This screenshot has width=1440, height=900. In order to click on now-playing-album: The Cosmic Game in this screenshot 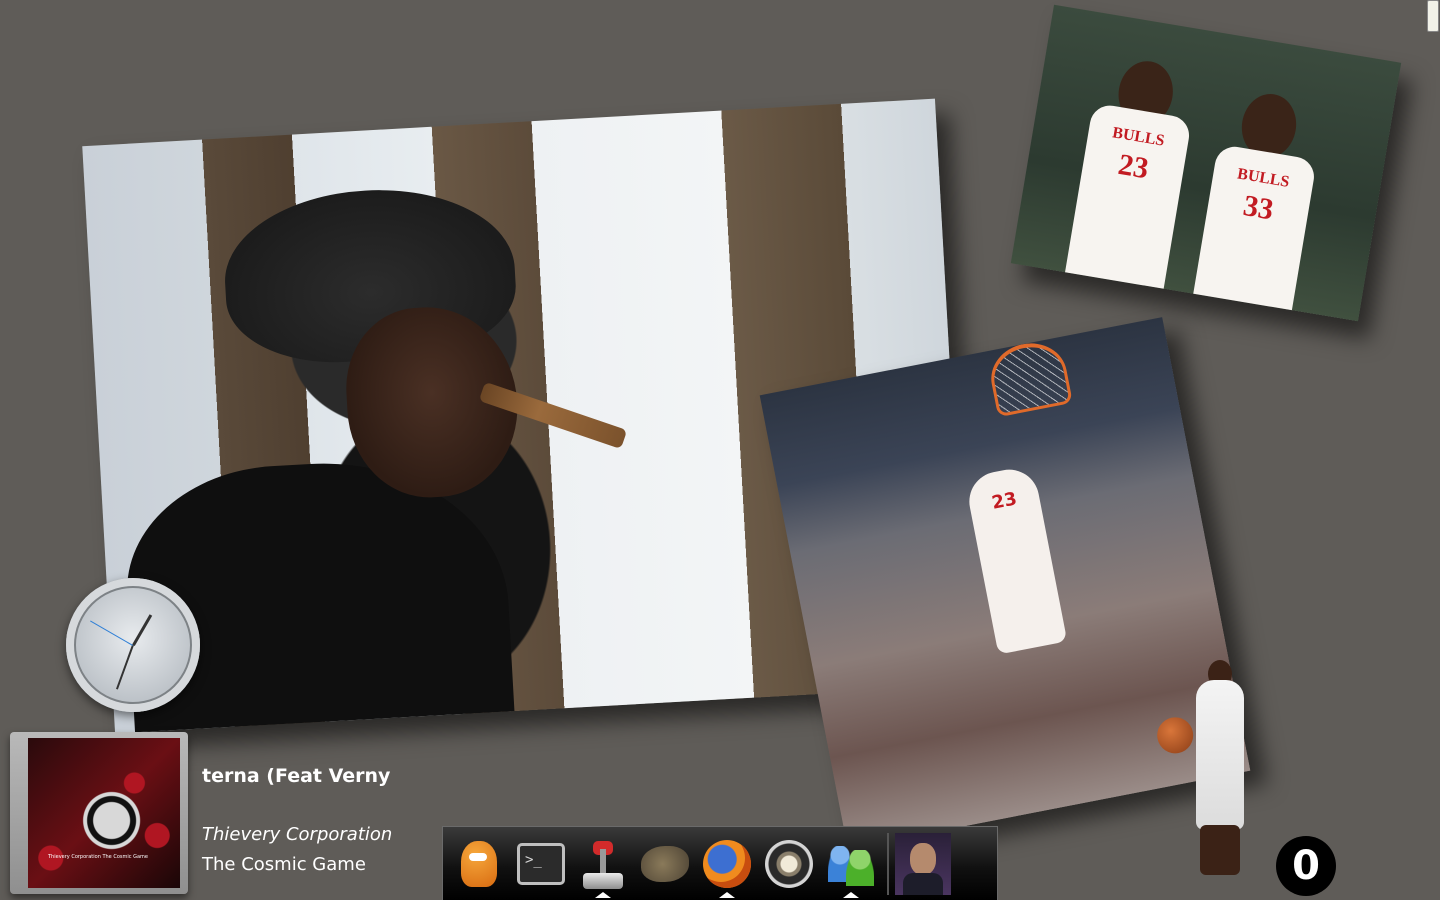, I will do `click(284, 864)`.